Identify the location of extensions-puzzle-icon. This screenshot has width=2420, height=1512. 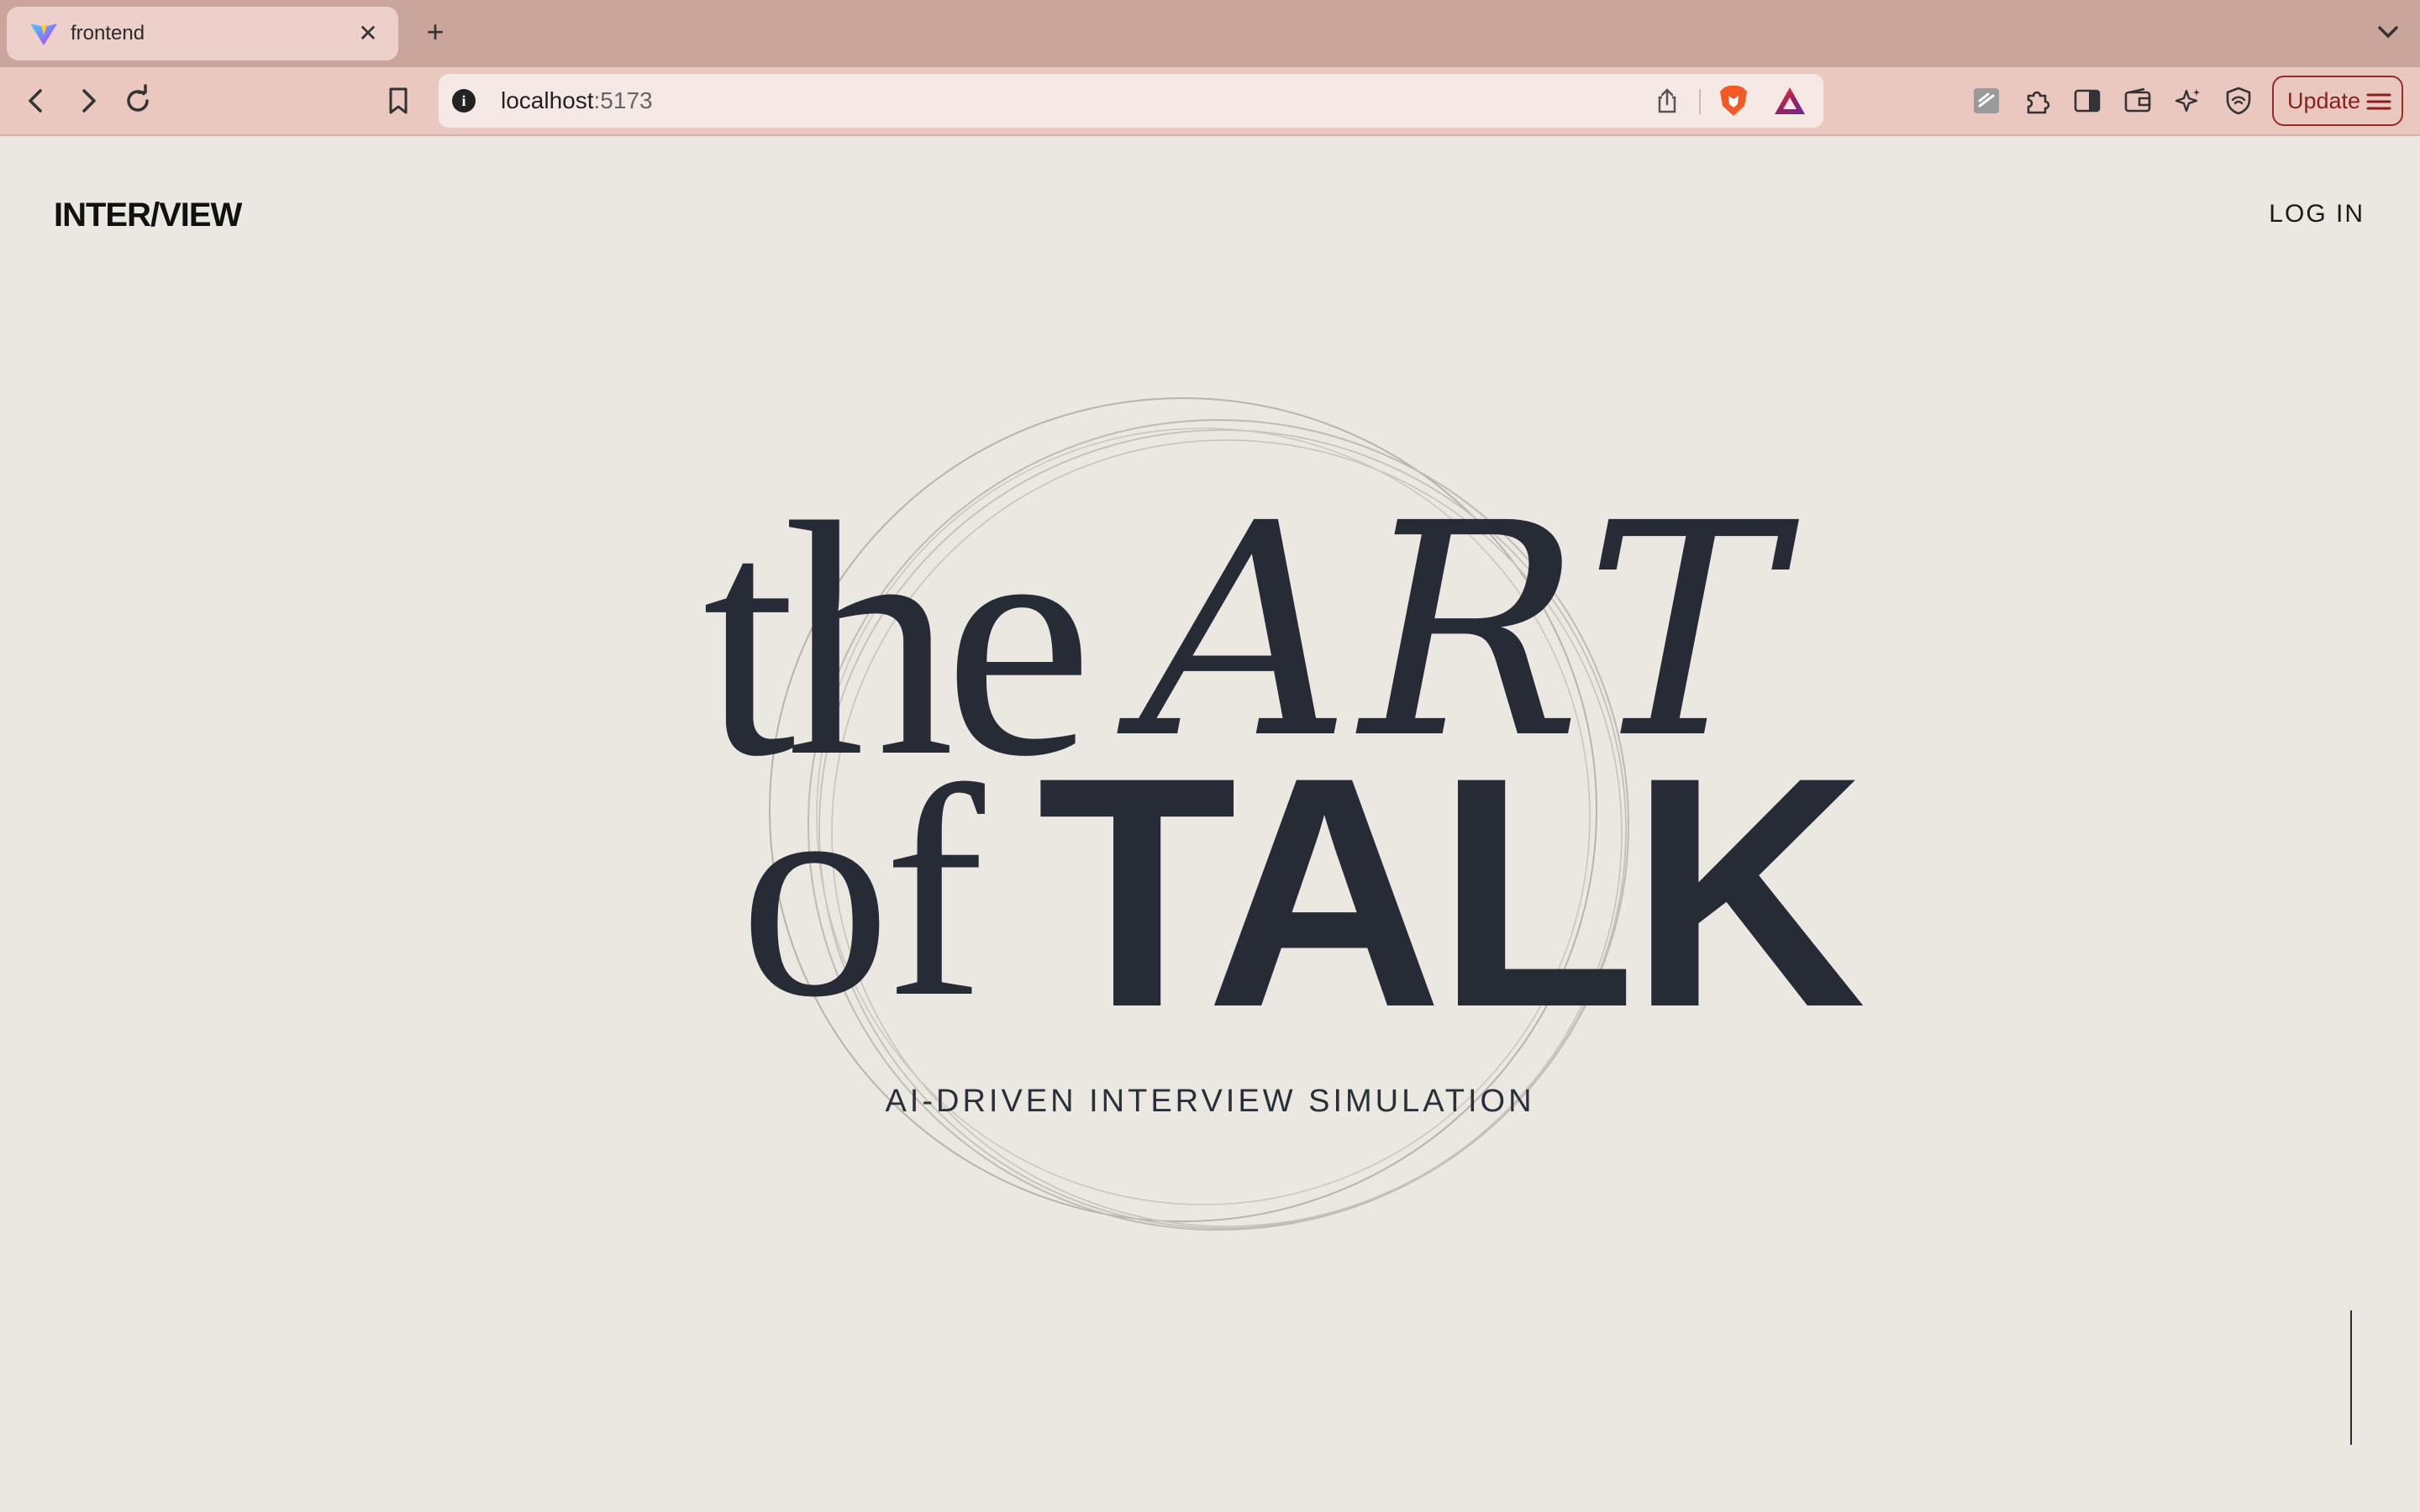
(2037, 101).